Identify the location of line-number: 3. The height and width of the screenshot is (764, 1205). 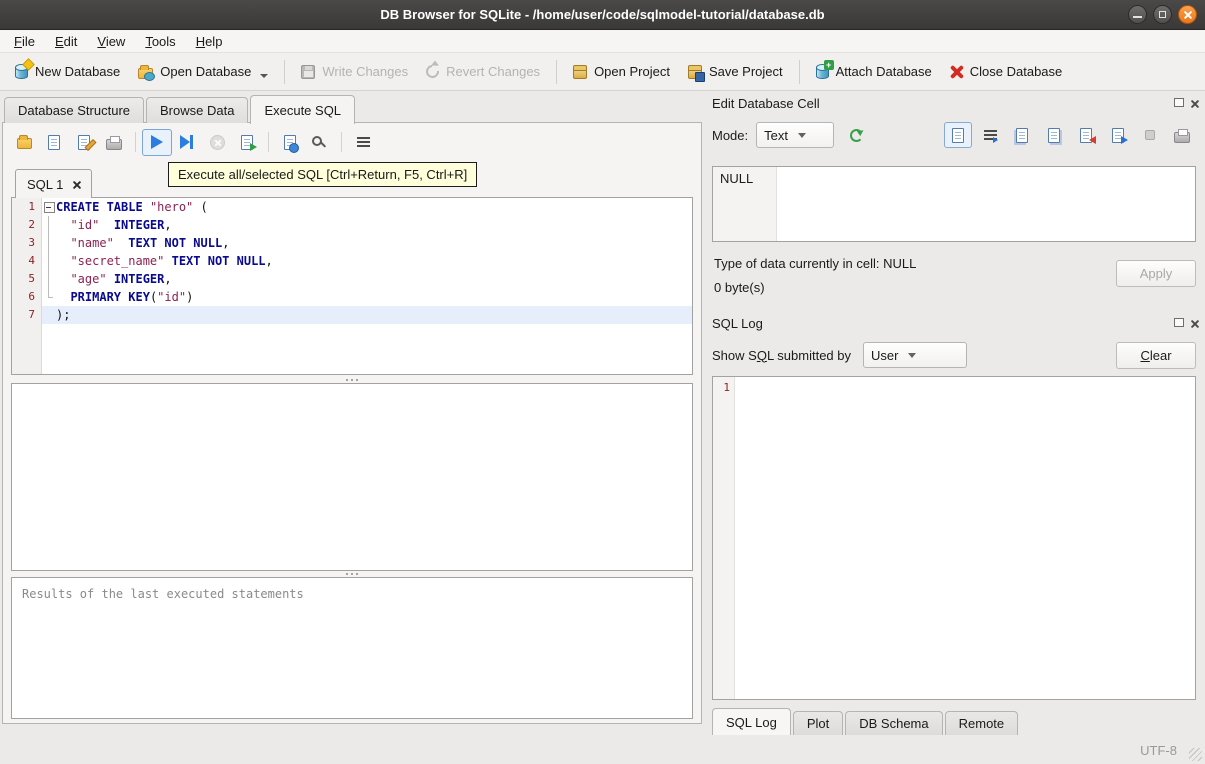
(27, 243).